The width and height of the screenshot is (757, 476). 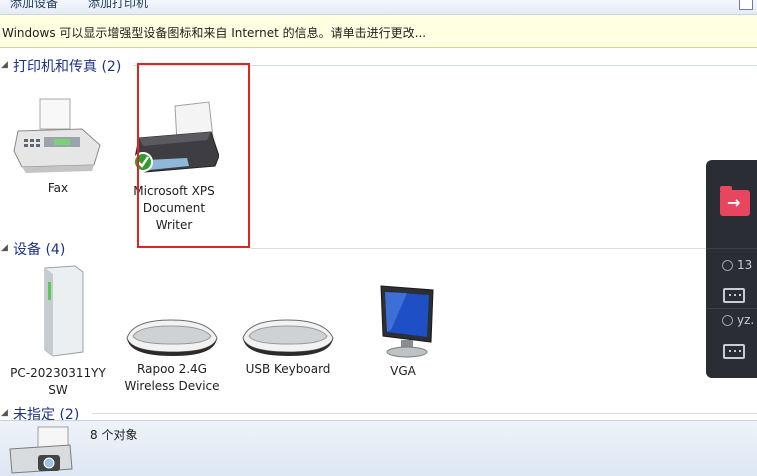 I want to click on device-item-usb-keyboard: USB Keyboard, so click(x=288, y=347).